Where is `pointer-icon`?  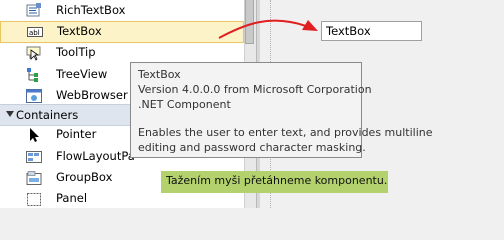 pointer-icon is located at coordinates (34, 135).